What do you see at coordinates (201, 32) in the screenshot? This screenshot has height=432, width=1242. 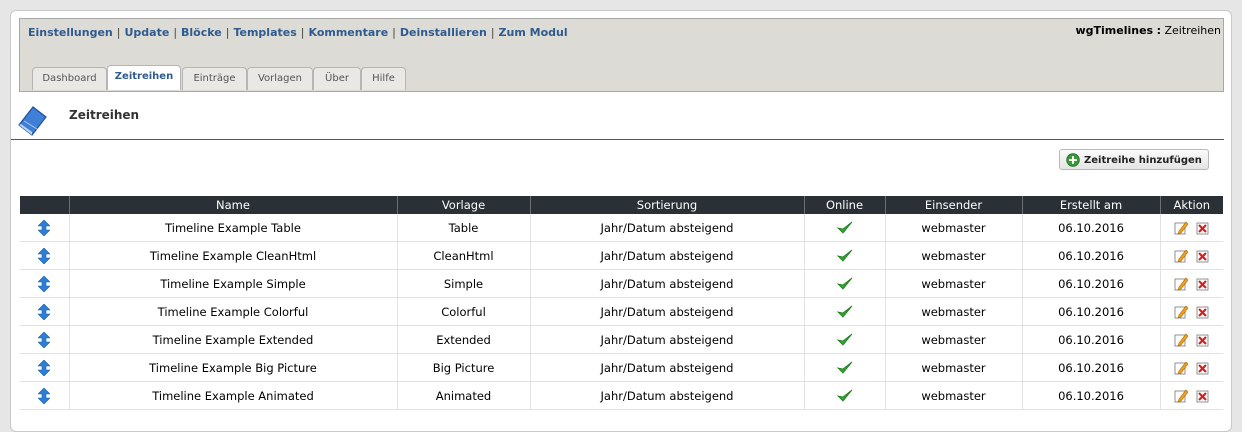 I see `nav-link-bloecke: Blöcke` at bounding box center [201, 32].